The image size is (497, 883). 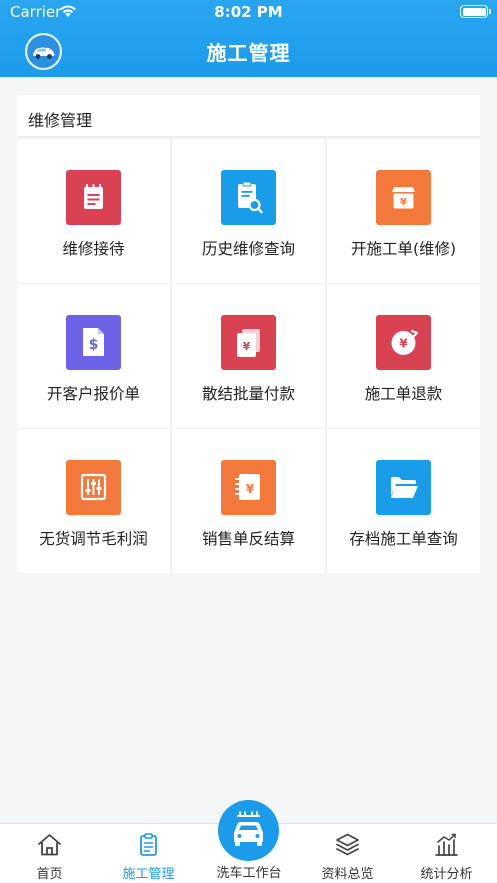 I want to click on tab-statistics-label: 统计分析, so click(x=446, y=874).